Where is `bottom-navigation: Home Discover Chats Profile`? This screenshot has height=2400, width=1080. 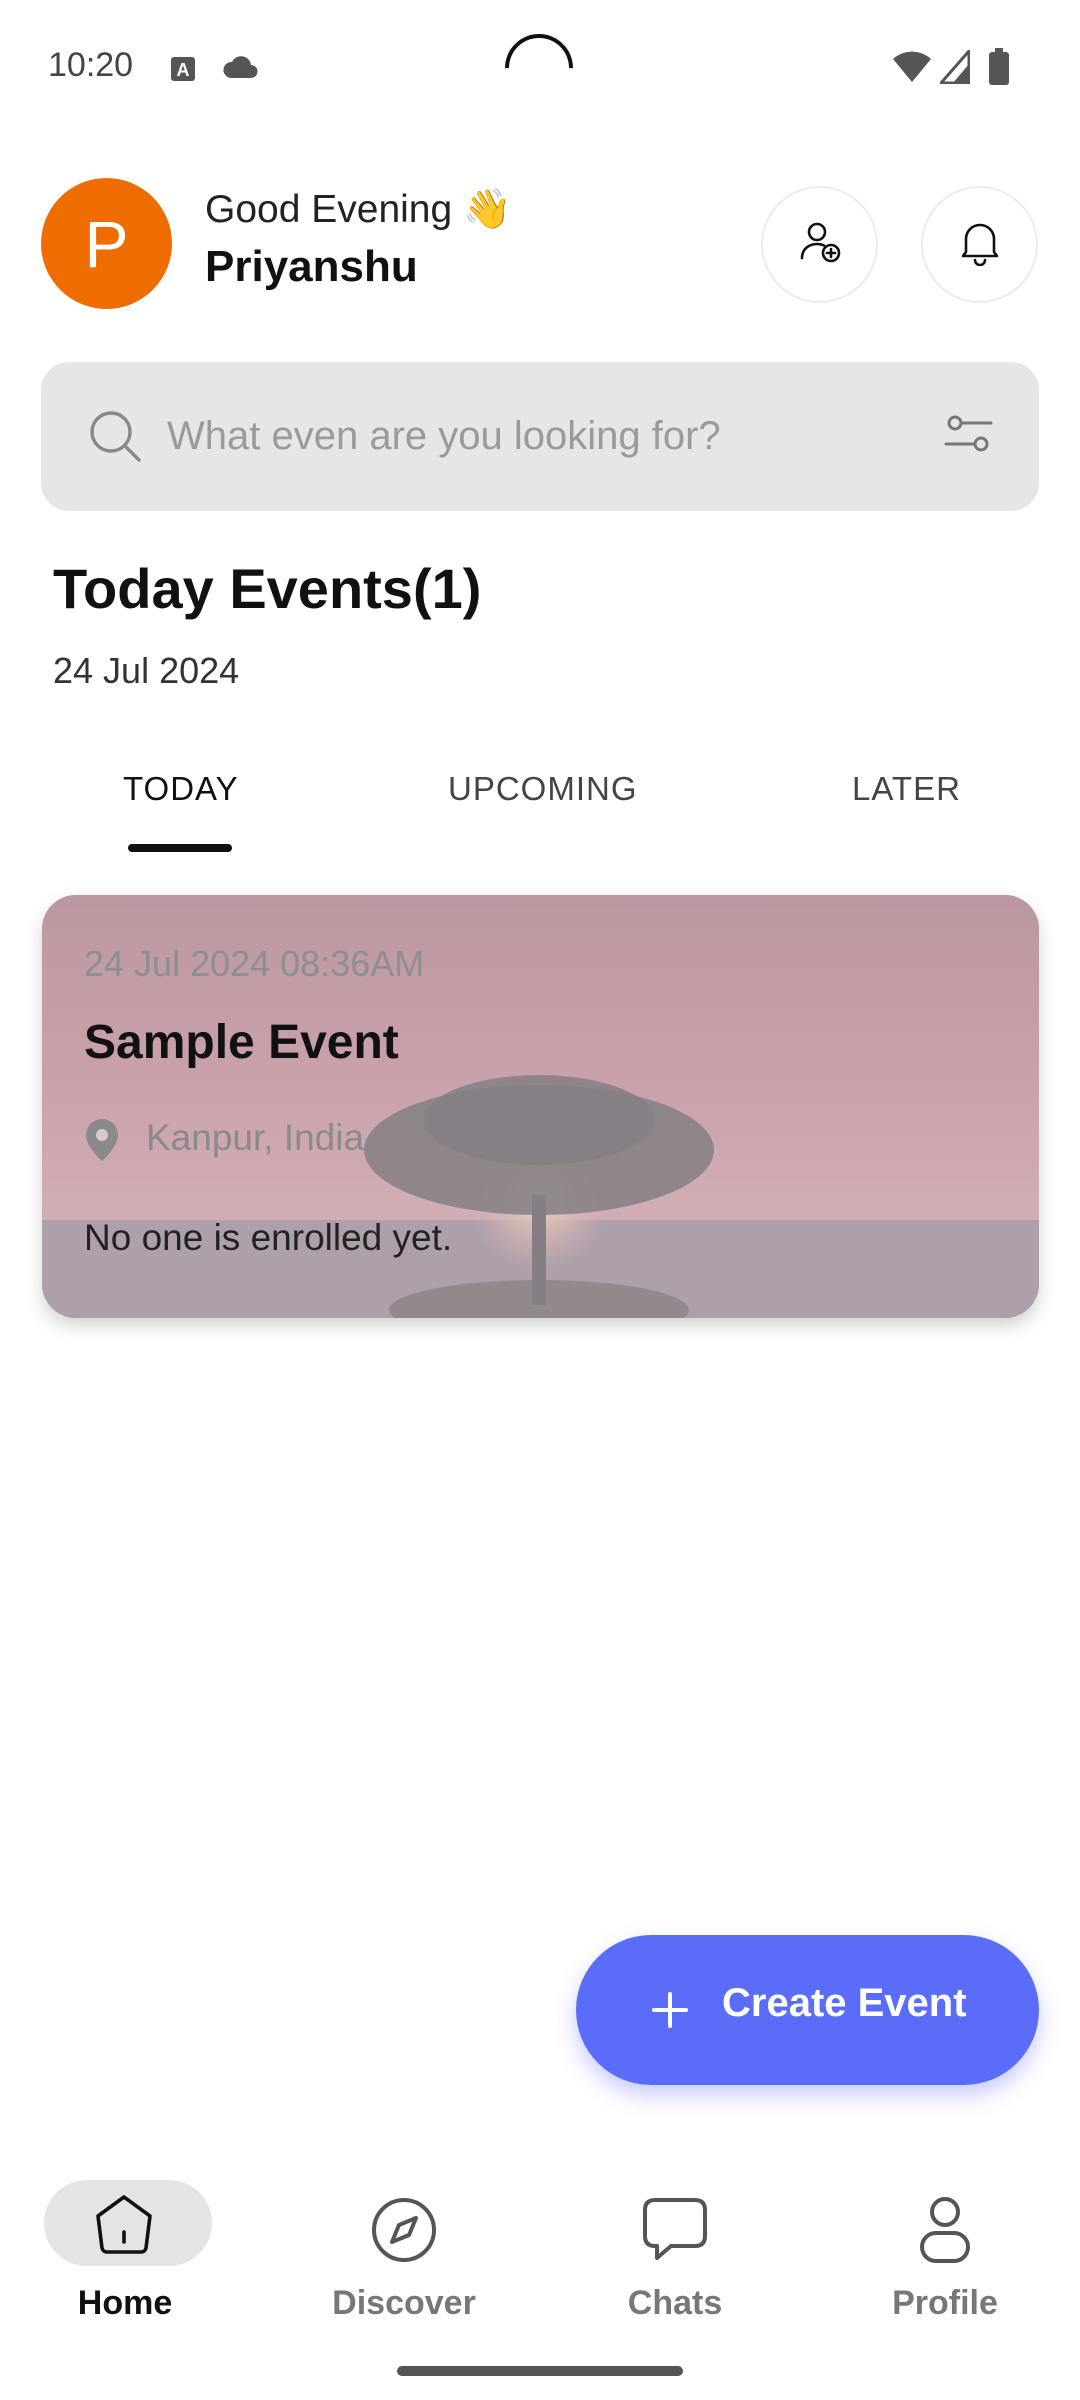 bottom-navigation: Home Discover Chats Profile is located at coordinates (540, 2265).